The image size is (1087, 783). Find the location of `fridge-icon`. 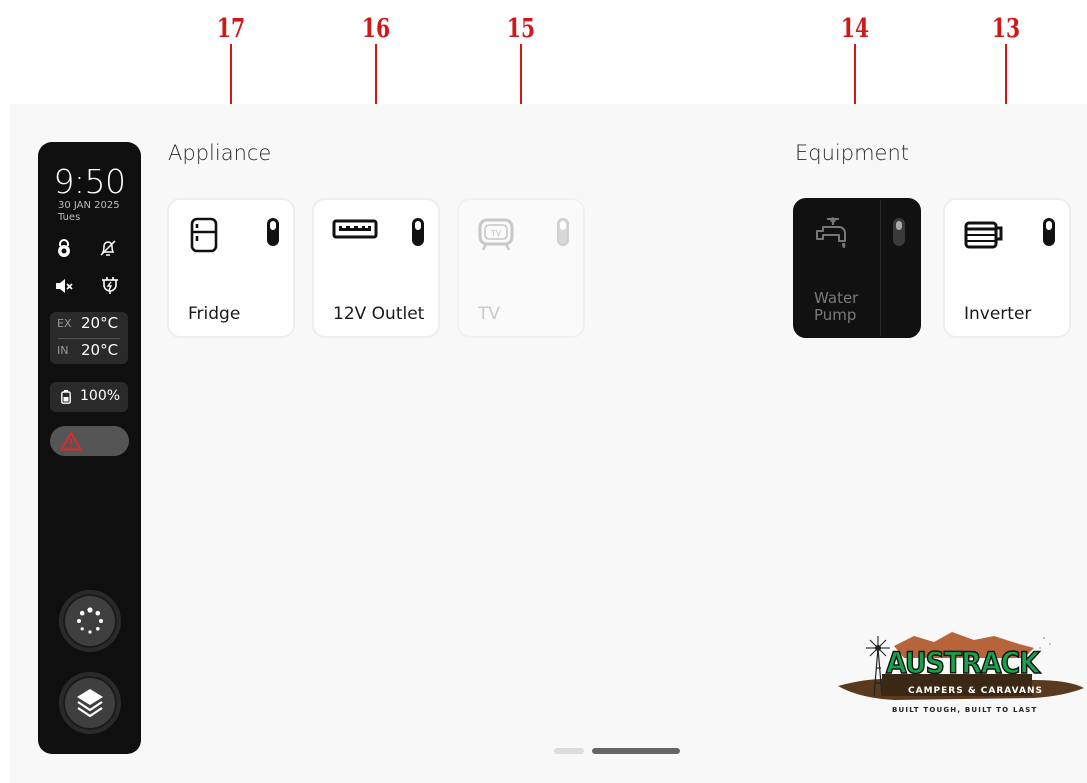

fridge-icon is located at coordinates (204, 235).